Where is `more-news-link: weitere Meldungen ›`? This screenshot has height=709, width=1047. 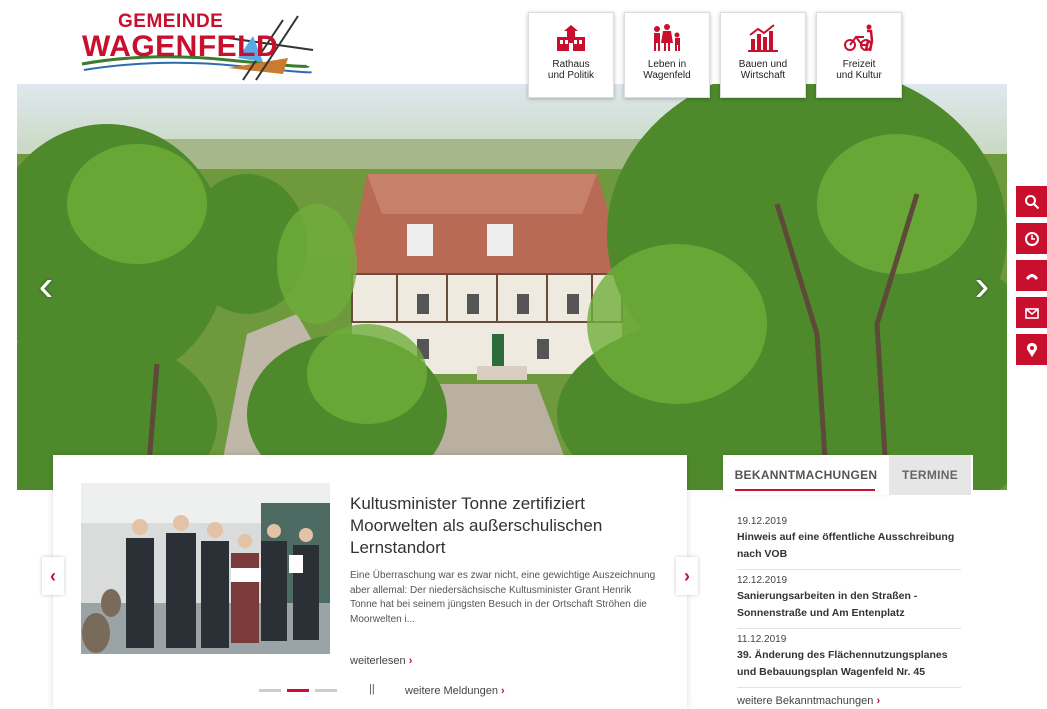
more-news-link: weitere Meldungen › is located at coordinates (455, 691).